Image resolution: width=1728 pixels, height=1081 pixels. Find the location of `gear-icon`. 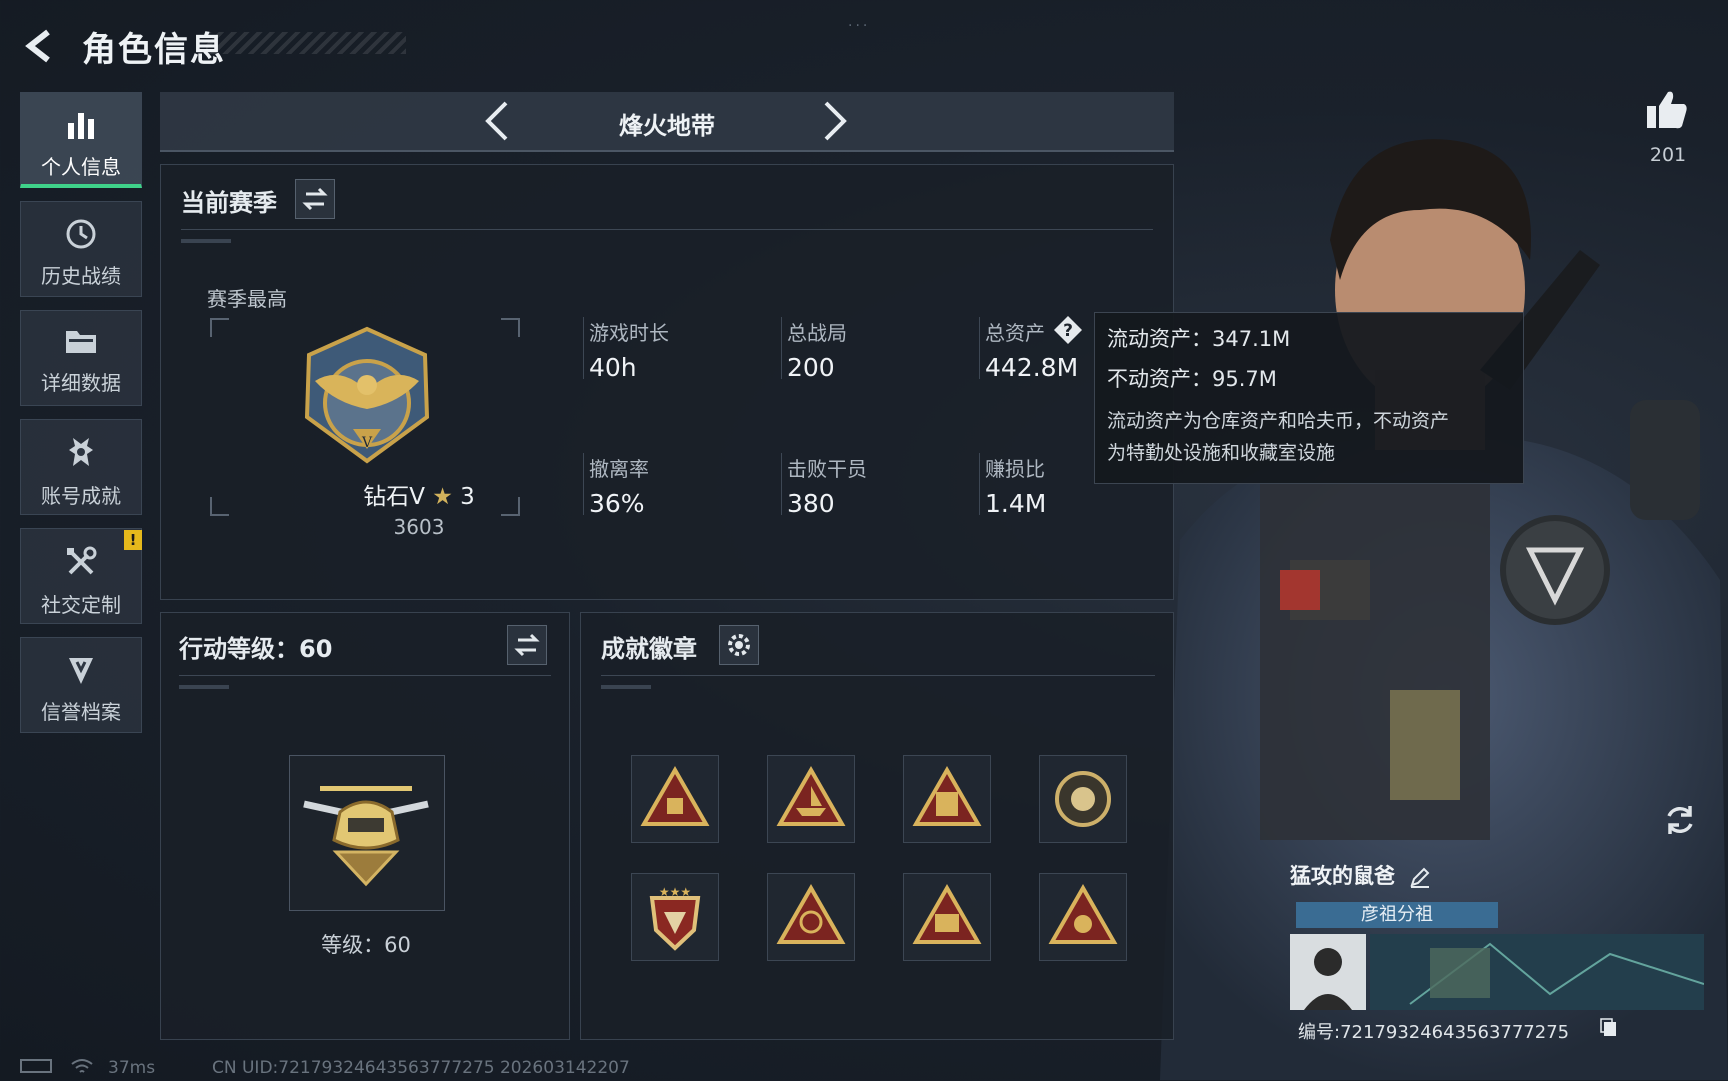

gear-icon is located at coordinates (739, 645).